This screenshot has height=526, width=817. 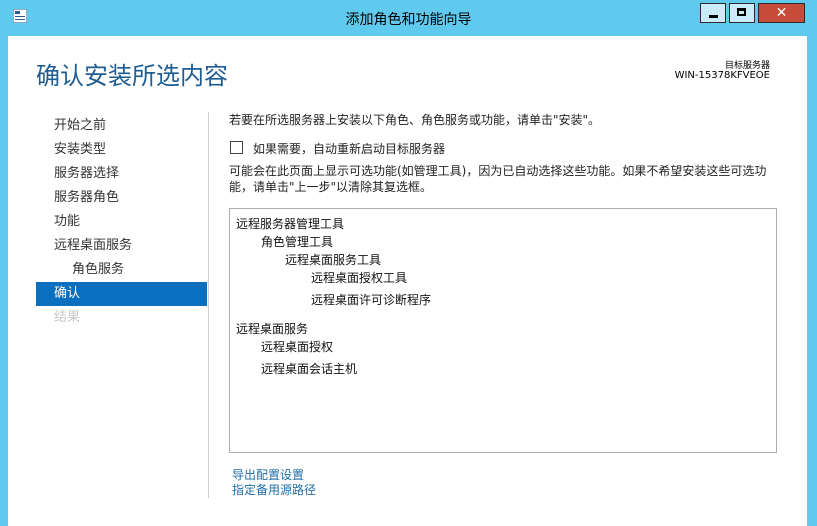 I want to click on maximize-icon, so click(x=741, y=12).